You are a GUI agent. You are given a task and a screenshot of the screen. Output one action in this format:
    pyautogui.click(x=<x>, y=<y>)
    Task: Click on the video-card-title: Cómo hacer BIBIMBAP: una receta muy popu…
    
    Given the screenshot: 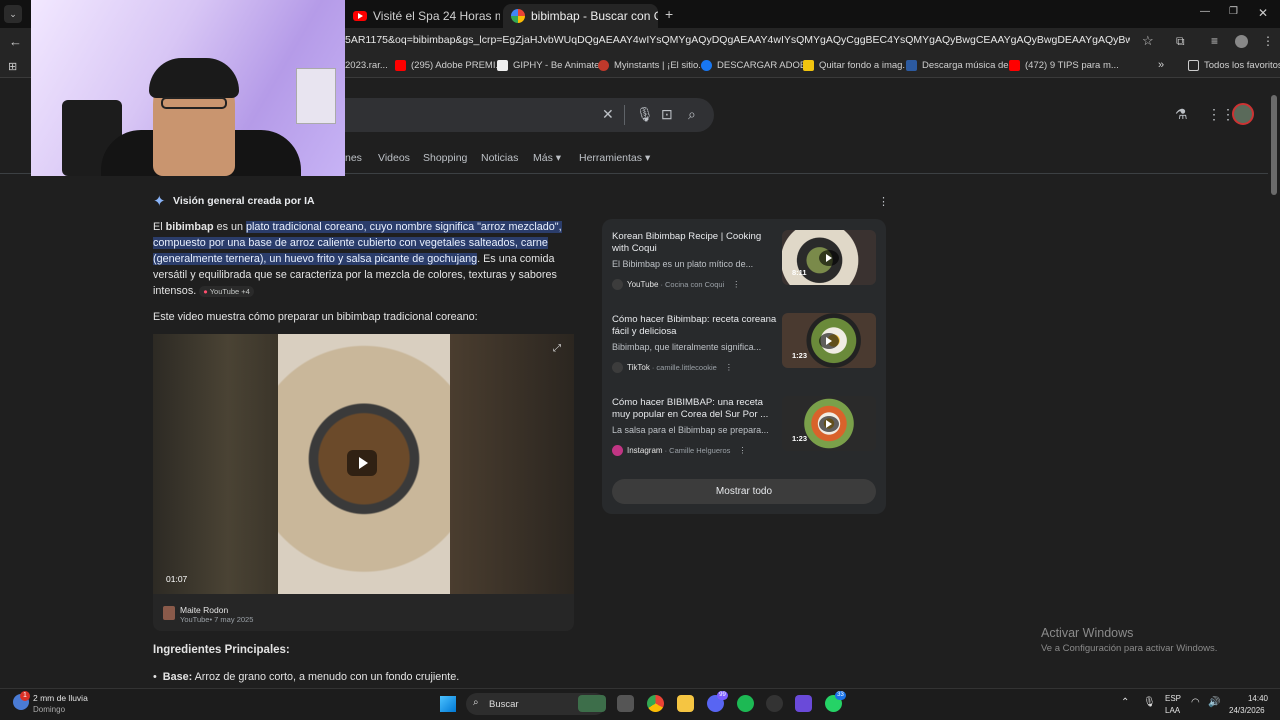 What is the action you would take?
    pyautogui.click(x=694, y=409)
    